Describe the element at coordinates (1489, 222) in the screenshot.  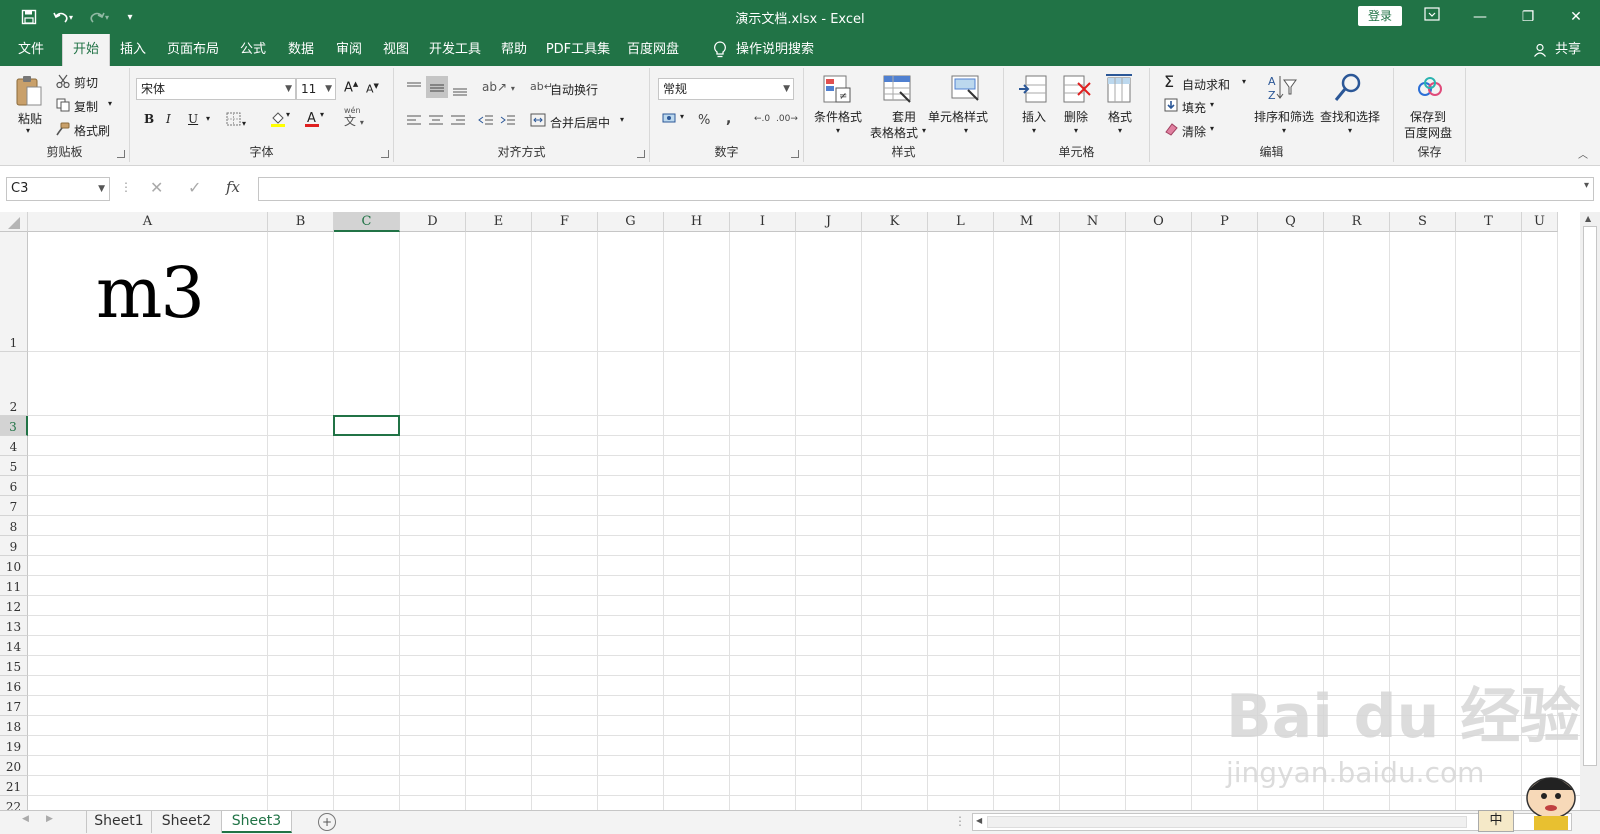
I see `column-header-t: T` at that location.